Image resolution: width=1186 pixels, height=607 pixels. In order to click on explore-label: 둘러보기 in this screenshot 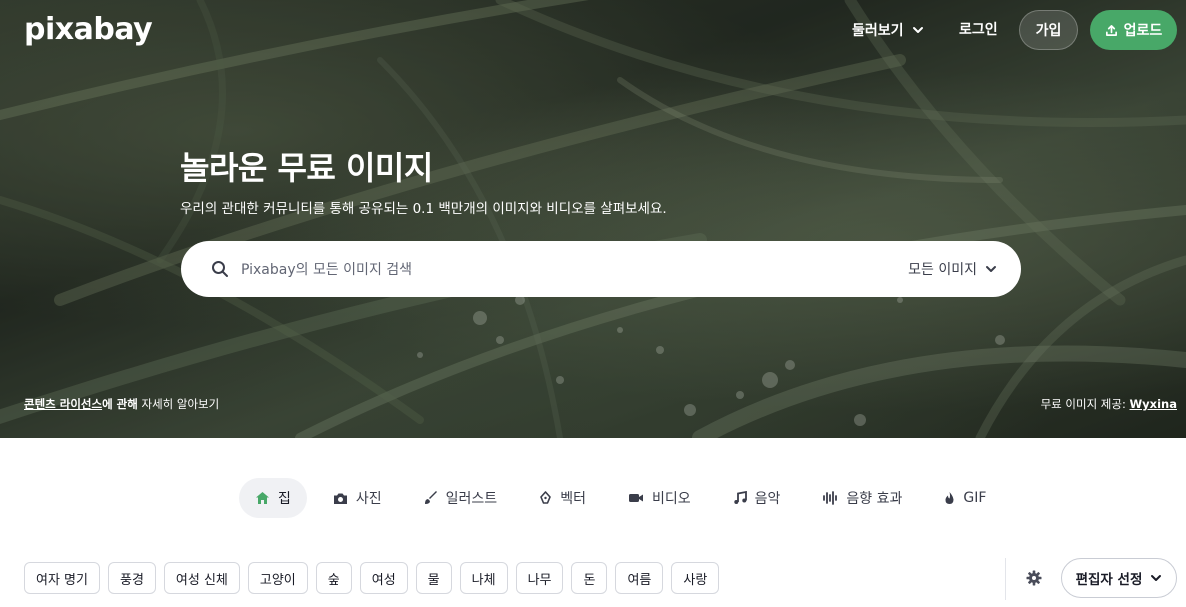, I will do `click(878, 31)`.